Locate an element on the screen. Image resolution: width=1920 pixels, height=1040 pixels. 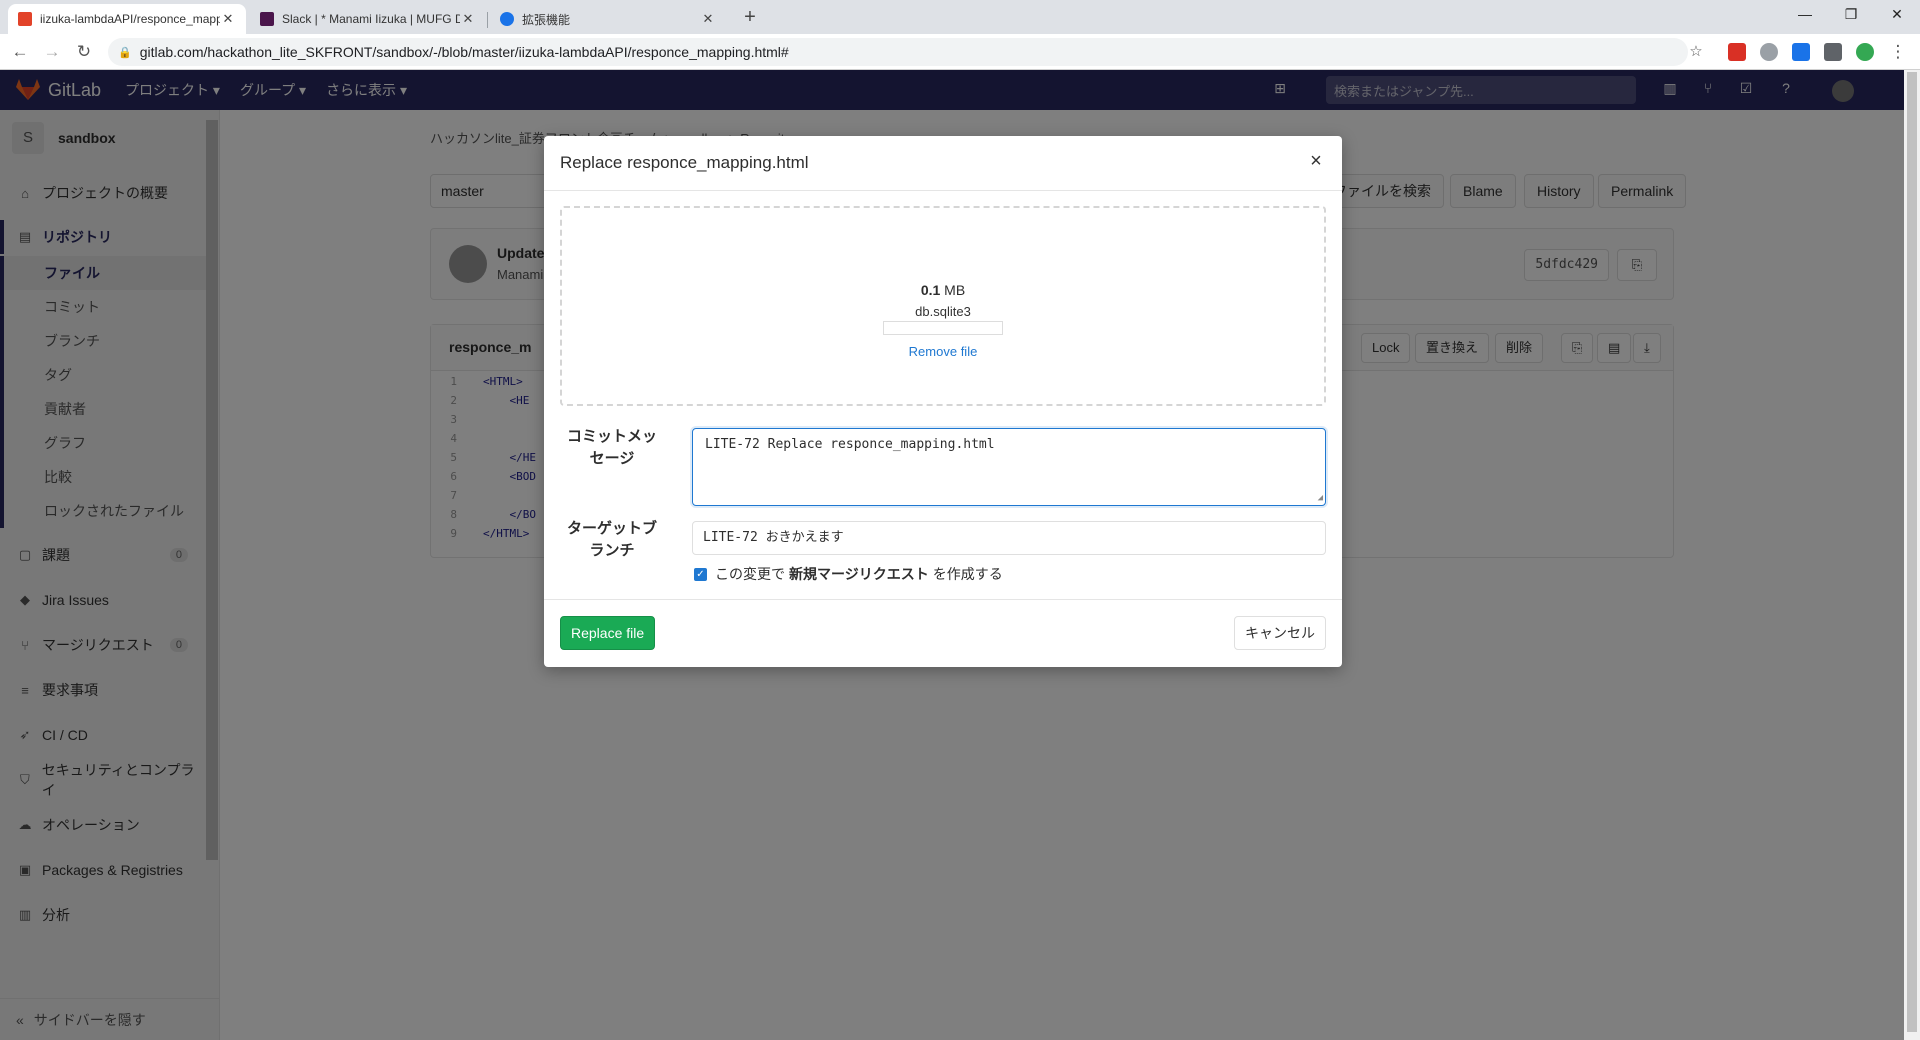
puzzle-favicon-icon is located at coordinates (507, 19).